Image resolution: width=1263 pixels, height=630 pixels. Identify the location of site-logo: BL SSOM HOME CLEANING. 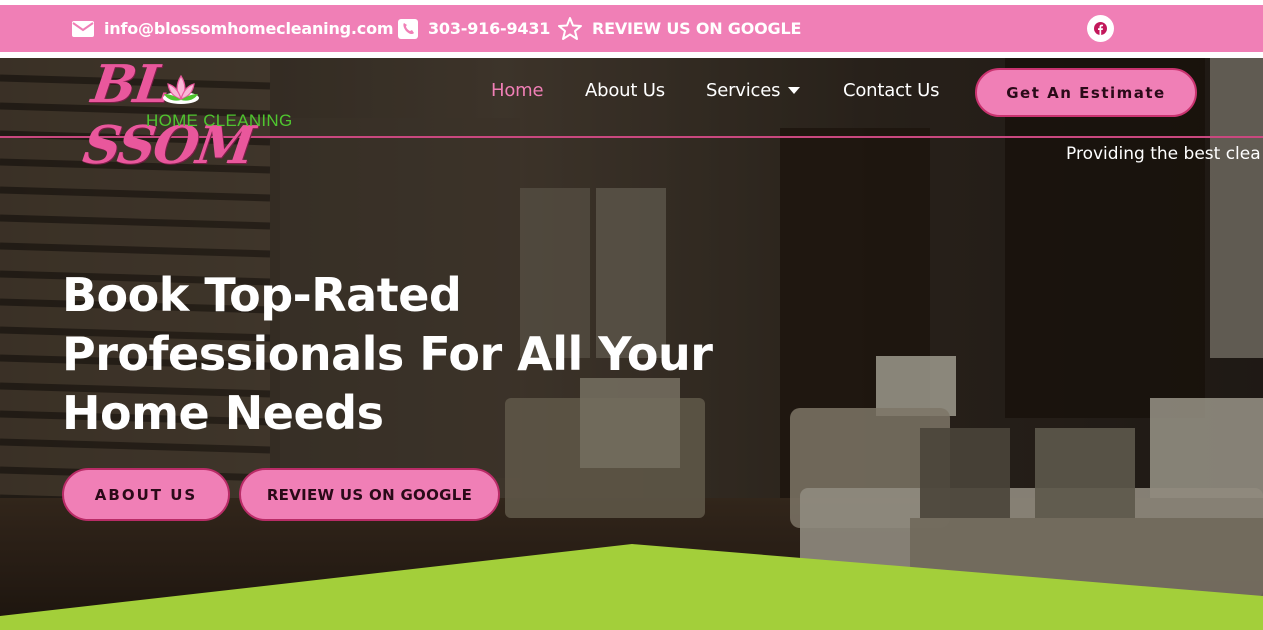
(196, 117).